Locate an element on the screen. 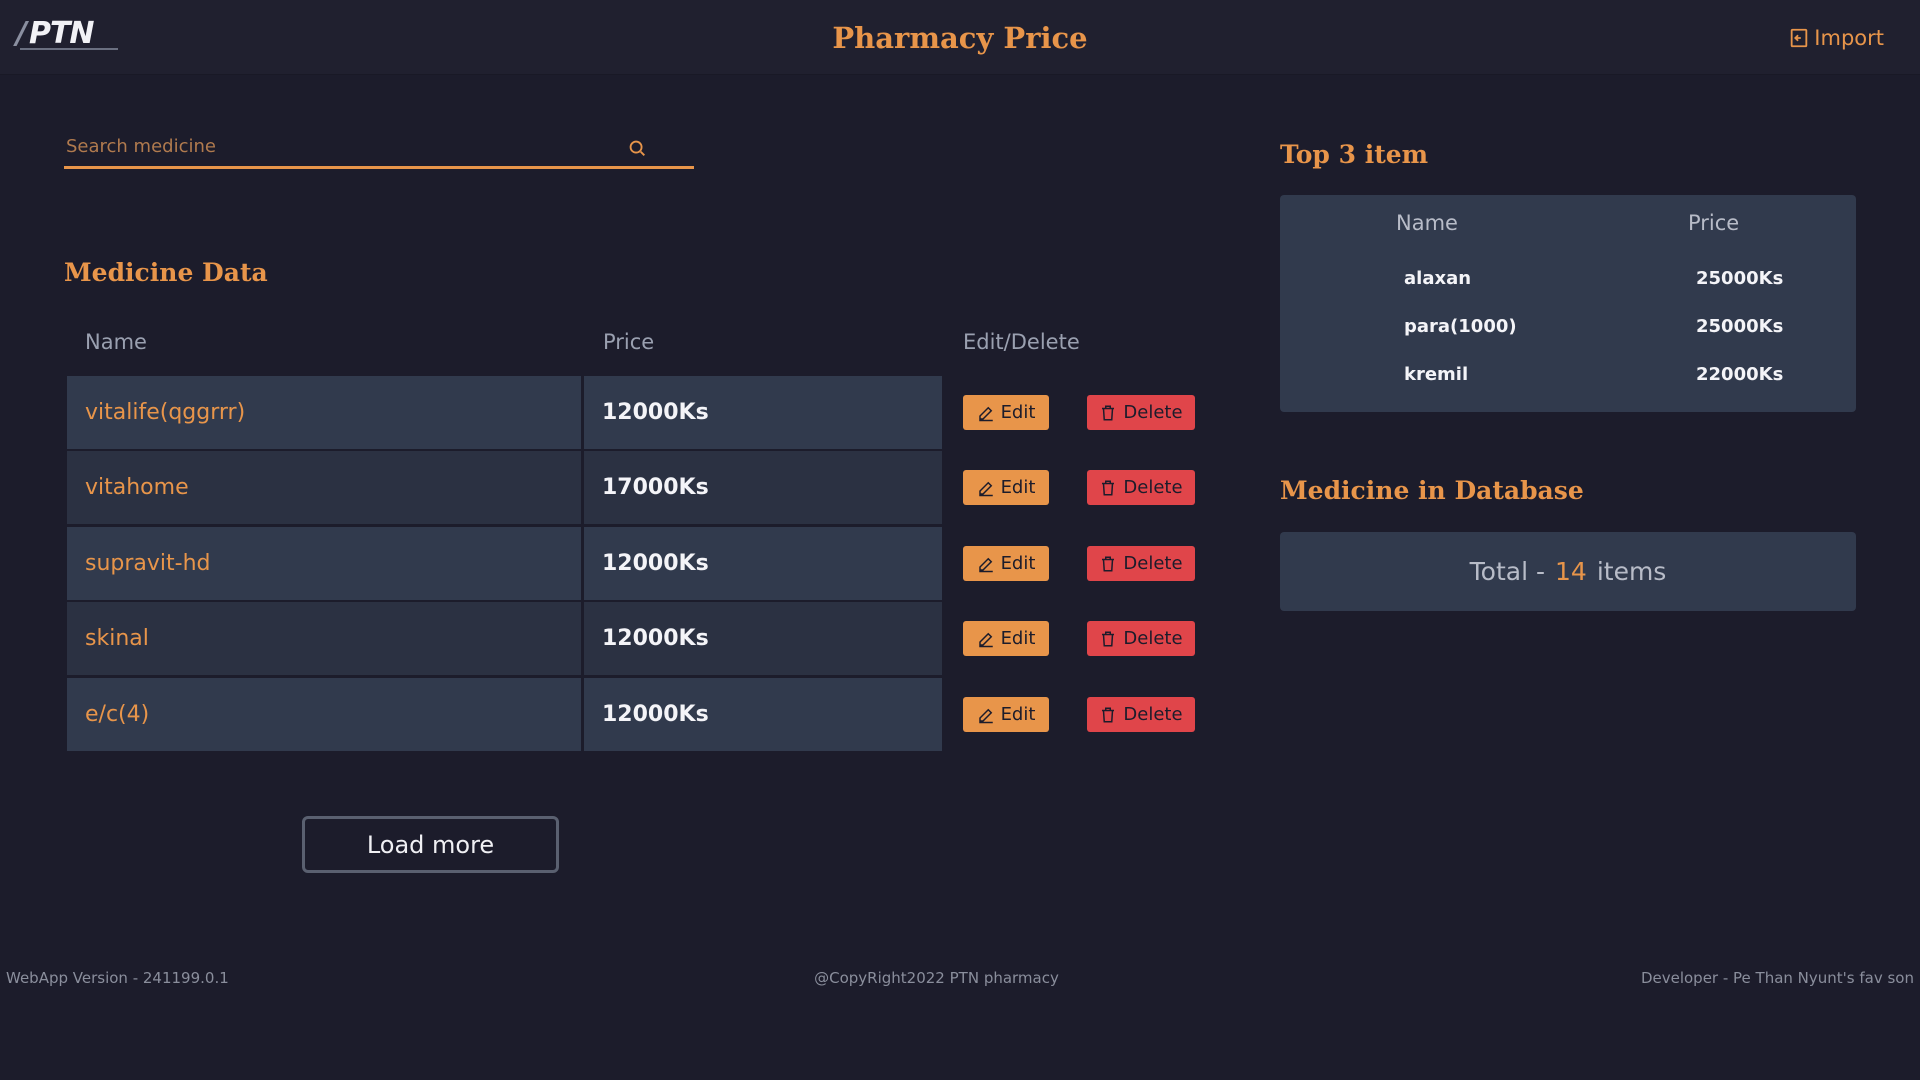  developer-text: Developer - Pe Than Nyunt's fav son is located at coordinates (1777, 978).